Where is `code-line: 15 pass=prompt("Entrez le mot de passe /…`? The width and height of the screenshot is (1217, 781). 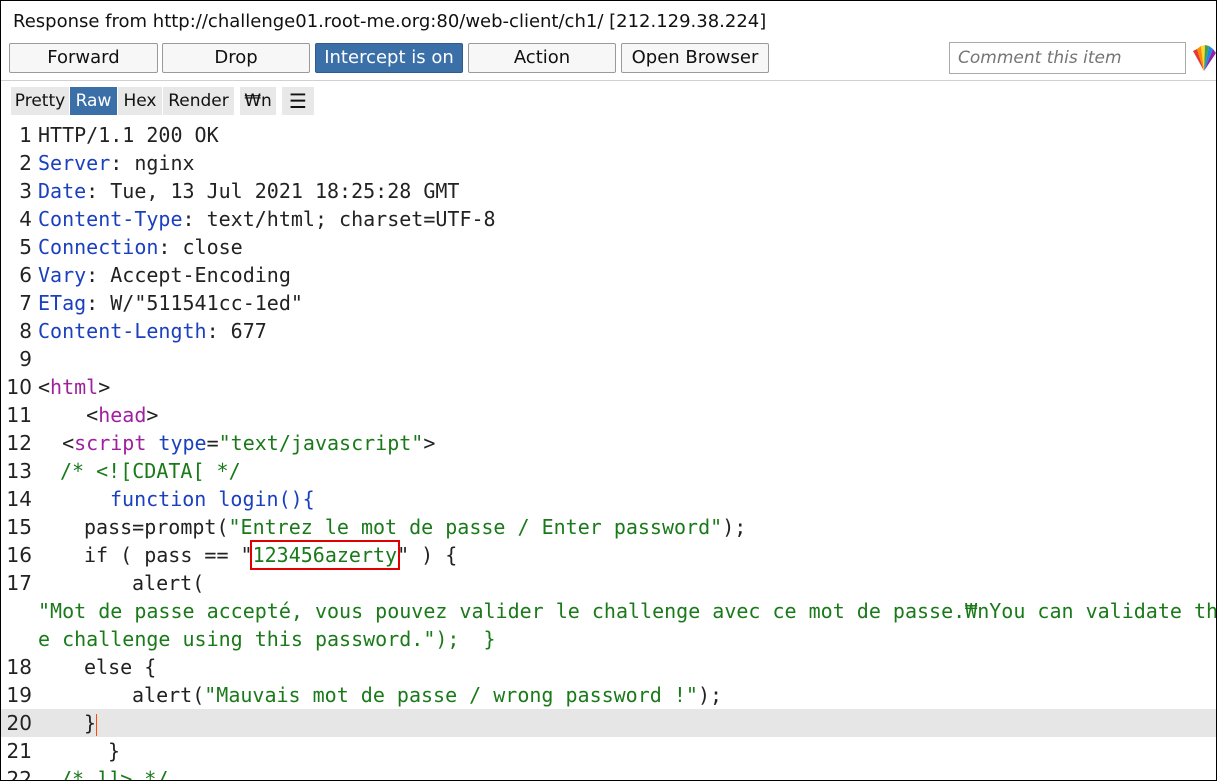 code-line: 15 pass=prompt("Entrez le mot de passe /… is located at coordinates (608, 527).